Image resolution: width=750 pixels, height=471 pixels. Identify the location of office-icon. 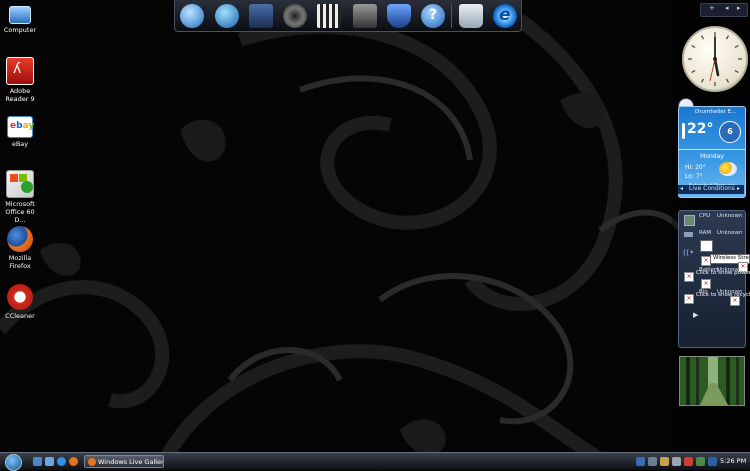
(20, 184).